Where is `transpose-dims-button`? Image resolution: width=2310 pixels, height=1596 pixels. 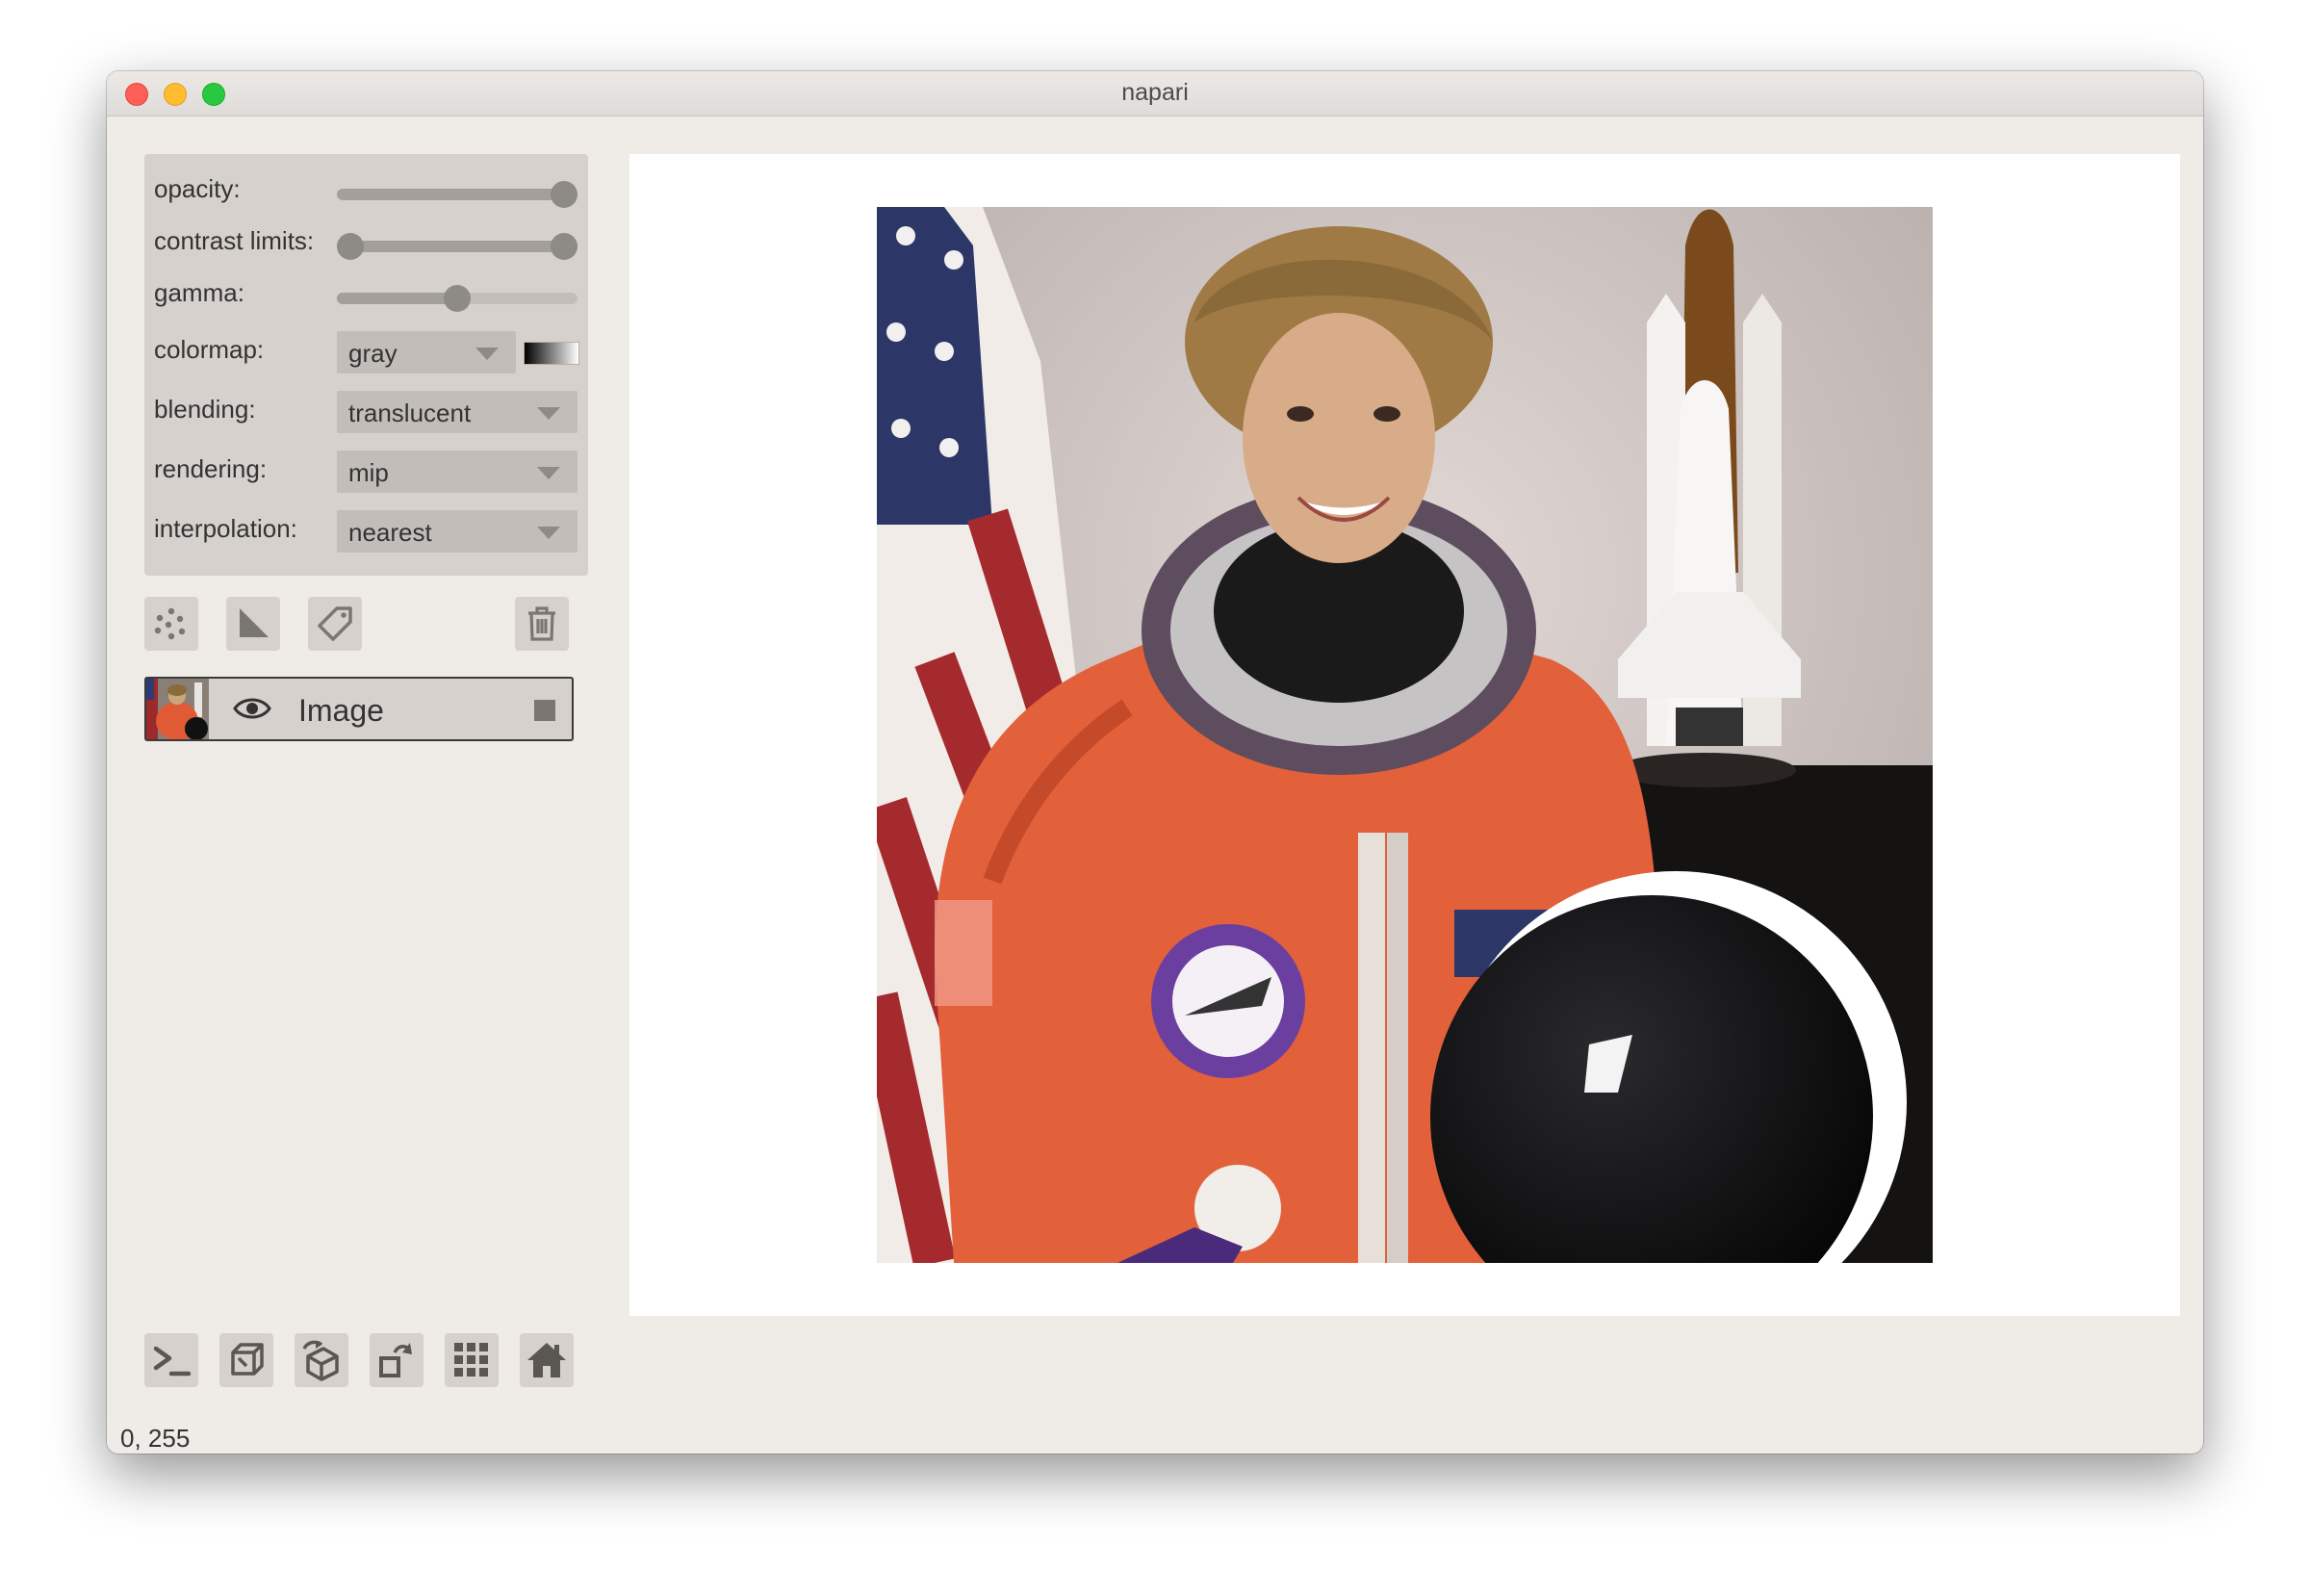
transpose-dims-button is located at coordinates (397, 1360).